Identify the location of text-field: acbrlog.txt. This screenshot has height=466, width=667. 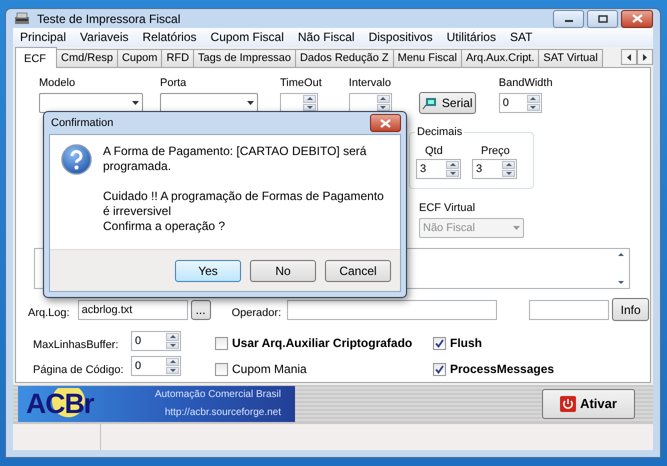
(133, 310).